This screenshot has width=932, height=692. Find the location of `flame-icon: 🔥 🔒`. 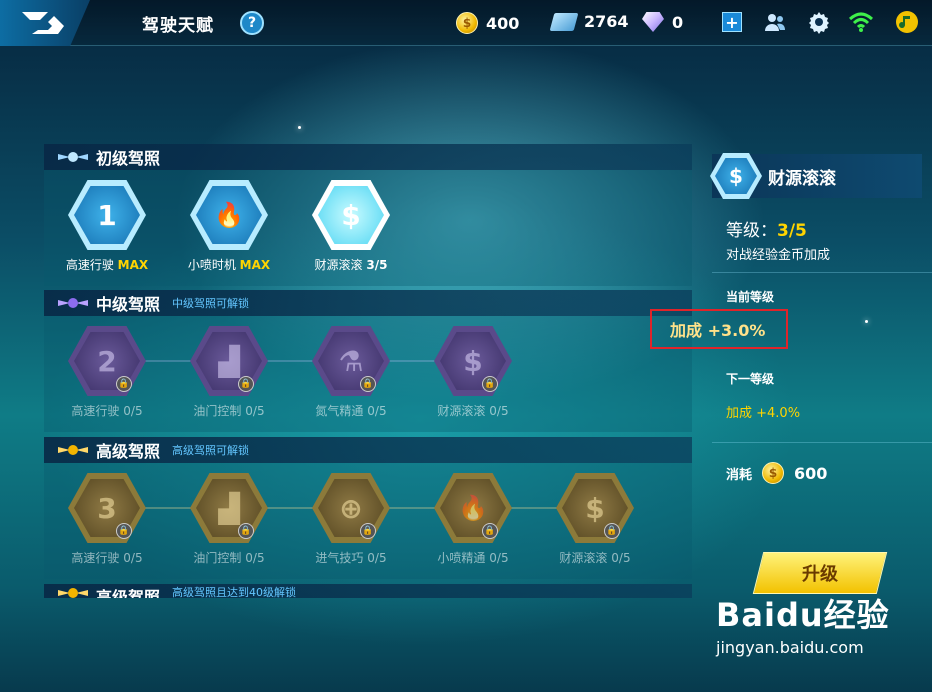

flame-icon: 🔥 🔒 is located at coordinates (473, 508).